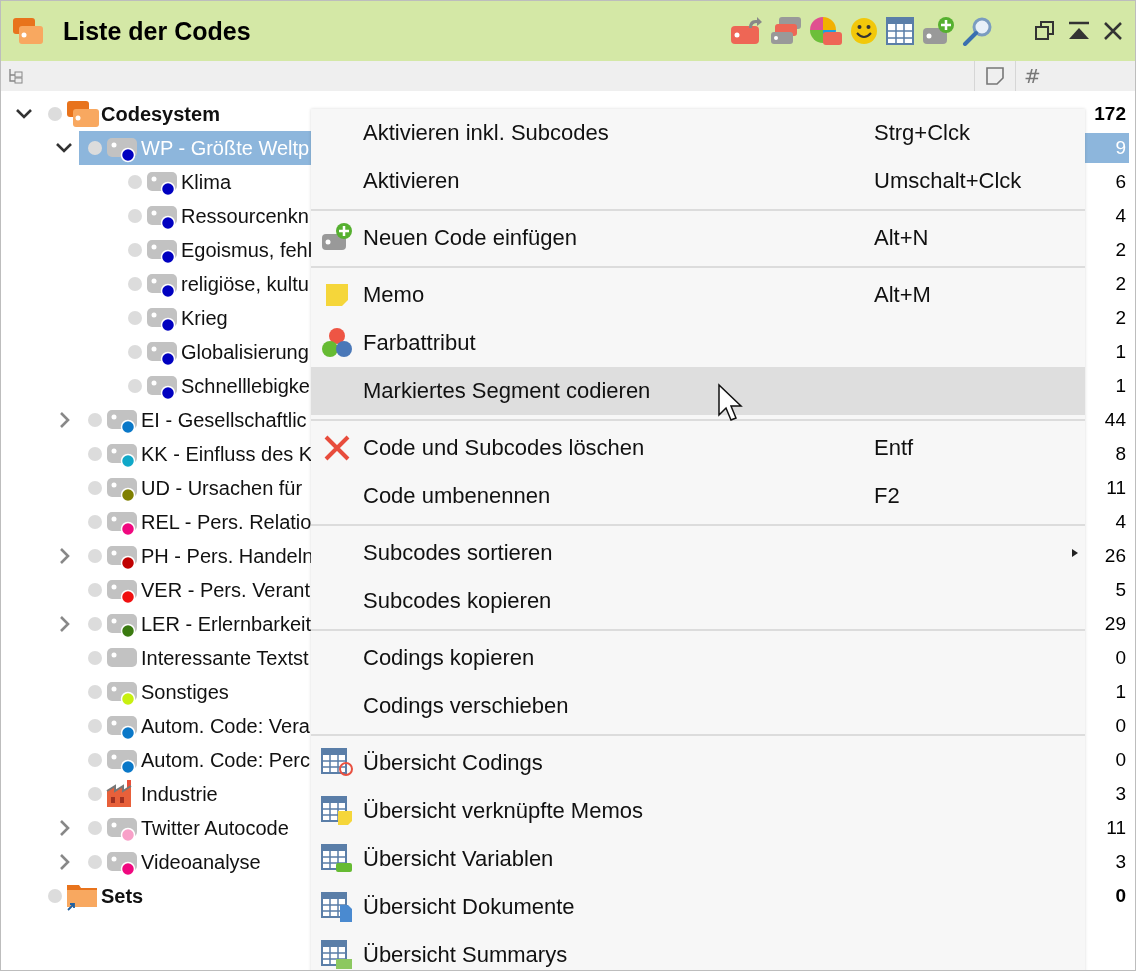 This screenshot has height=971, width=1136. I want to click on menu-item: Code und Subcodes löschen Entf, so click(698, 448).